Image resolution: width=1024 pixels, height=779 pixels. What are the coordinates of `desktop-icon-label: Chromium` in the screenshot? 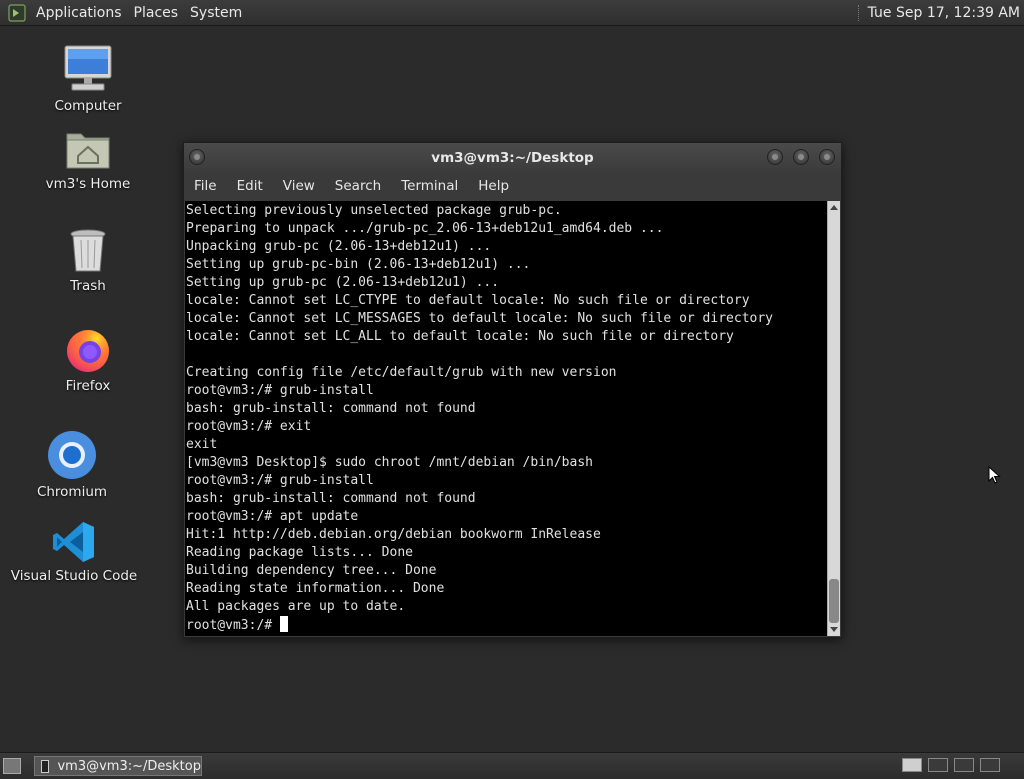 It's located at (72, 492).